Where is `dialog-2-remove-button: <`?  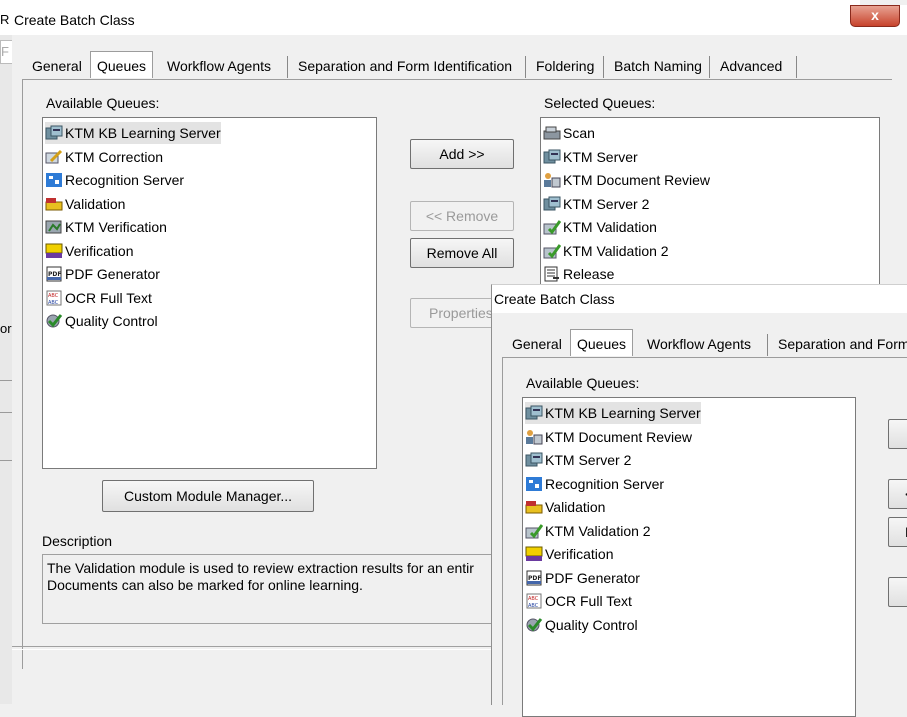
dialog-2-remove-button: < is located at coordinates (897, 494).